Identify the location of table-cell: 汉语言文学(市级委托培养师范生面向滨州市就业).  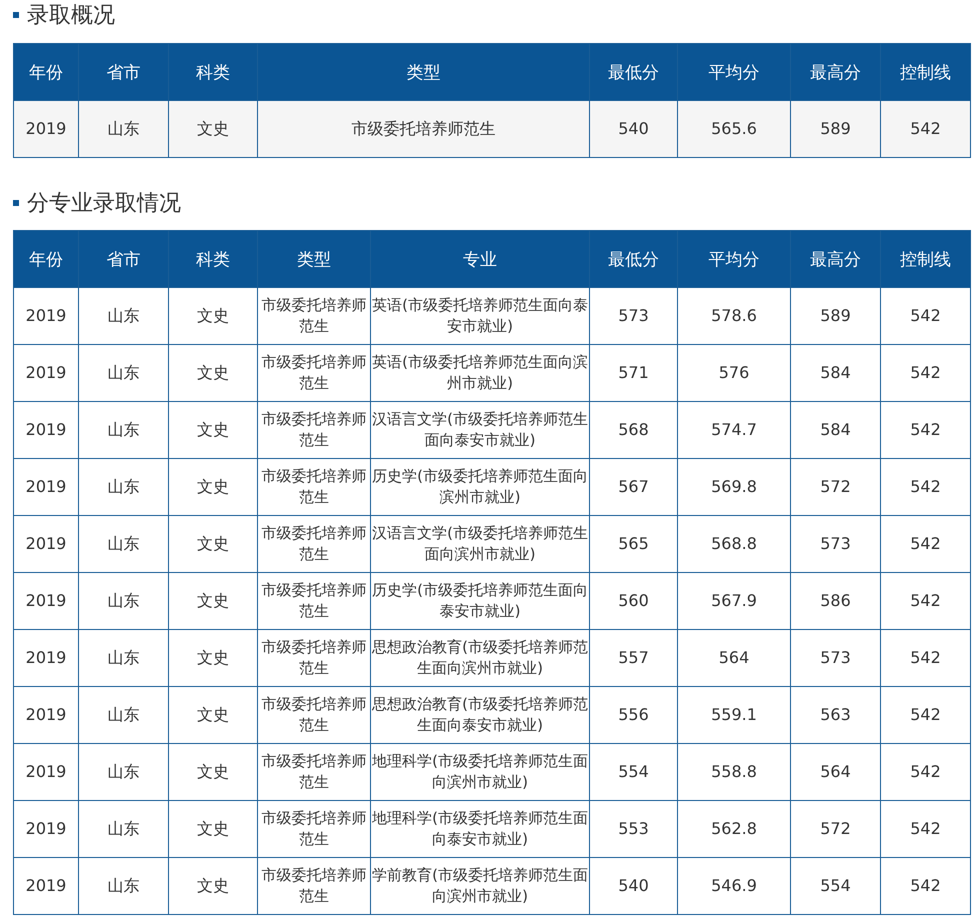
(480, 544).